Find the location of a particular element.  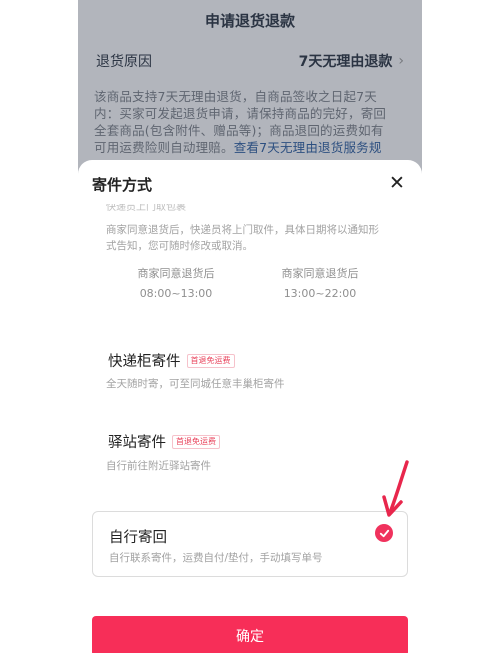

option-locker-title: 快递柜寄件 is located at coordinates (144, 362).